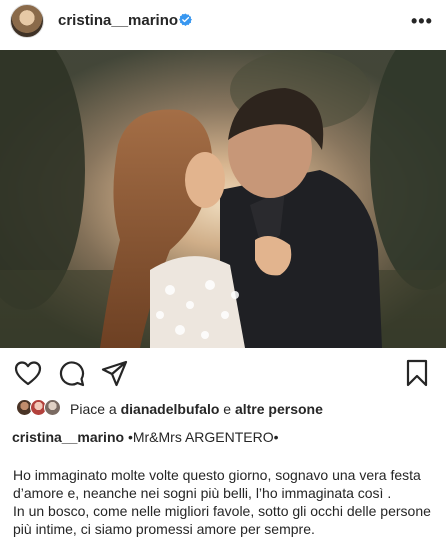  I want to click on send-icon, so click(114, 373).